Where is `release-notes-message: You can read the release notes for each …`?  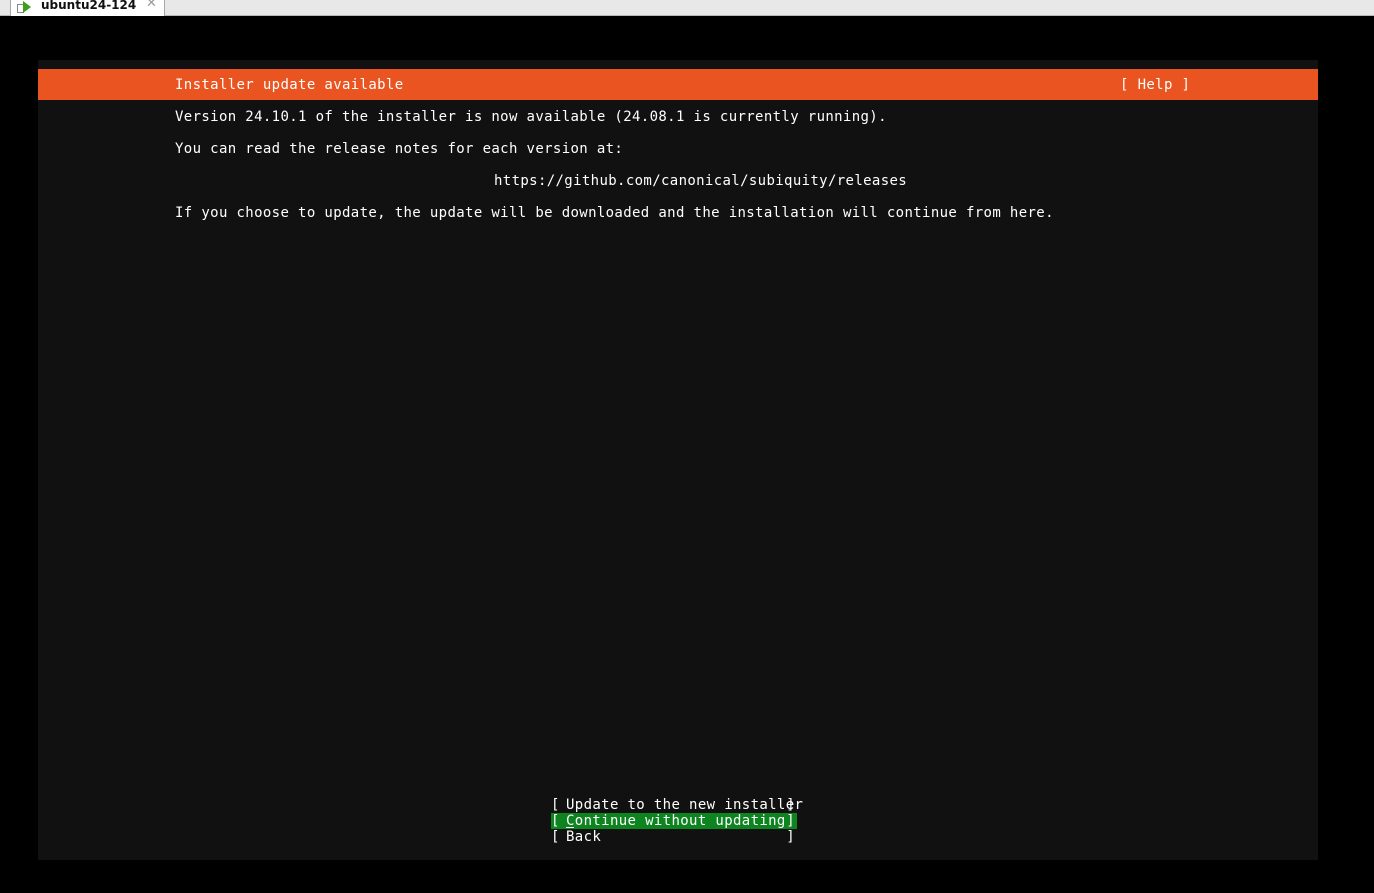
release-notes-message: You can read the release notes for each … is located at coordinates (399, 149).